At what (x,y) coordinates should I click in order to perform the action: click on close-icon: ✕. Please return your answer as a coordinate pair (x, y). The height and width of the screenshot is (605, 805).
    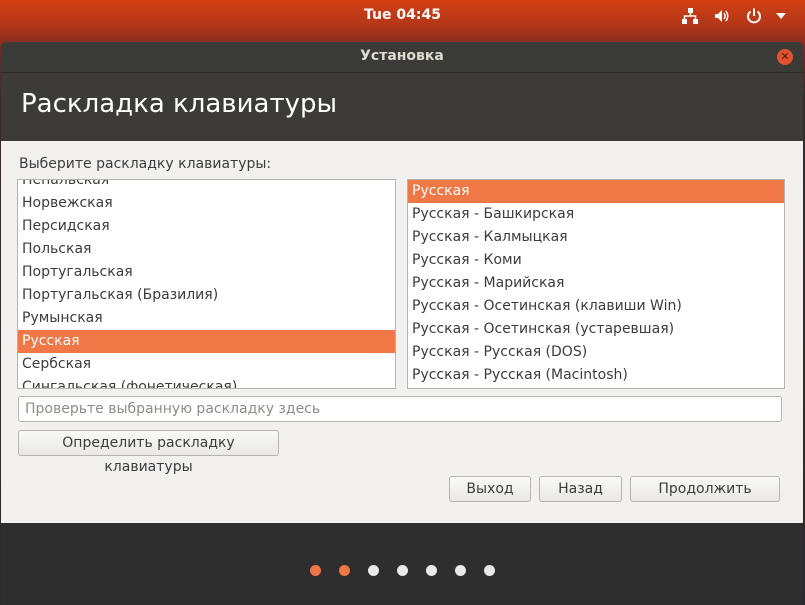
    Looking at the image, I should click on (785, 56).